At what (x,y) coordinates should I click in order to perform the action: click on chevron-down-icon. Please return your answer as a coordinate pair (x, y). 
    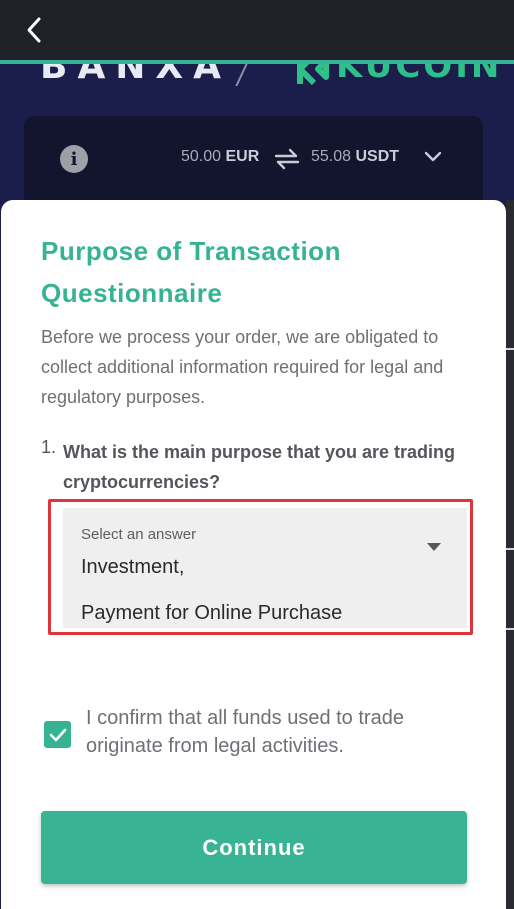
    Looking at the image, I should click on (433, 157).